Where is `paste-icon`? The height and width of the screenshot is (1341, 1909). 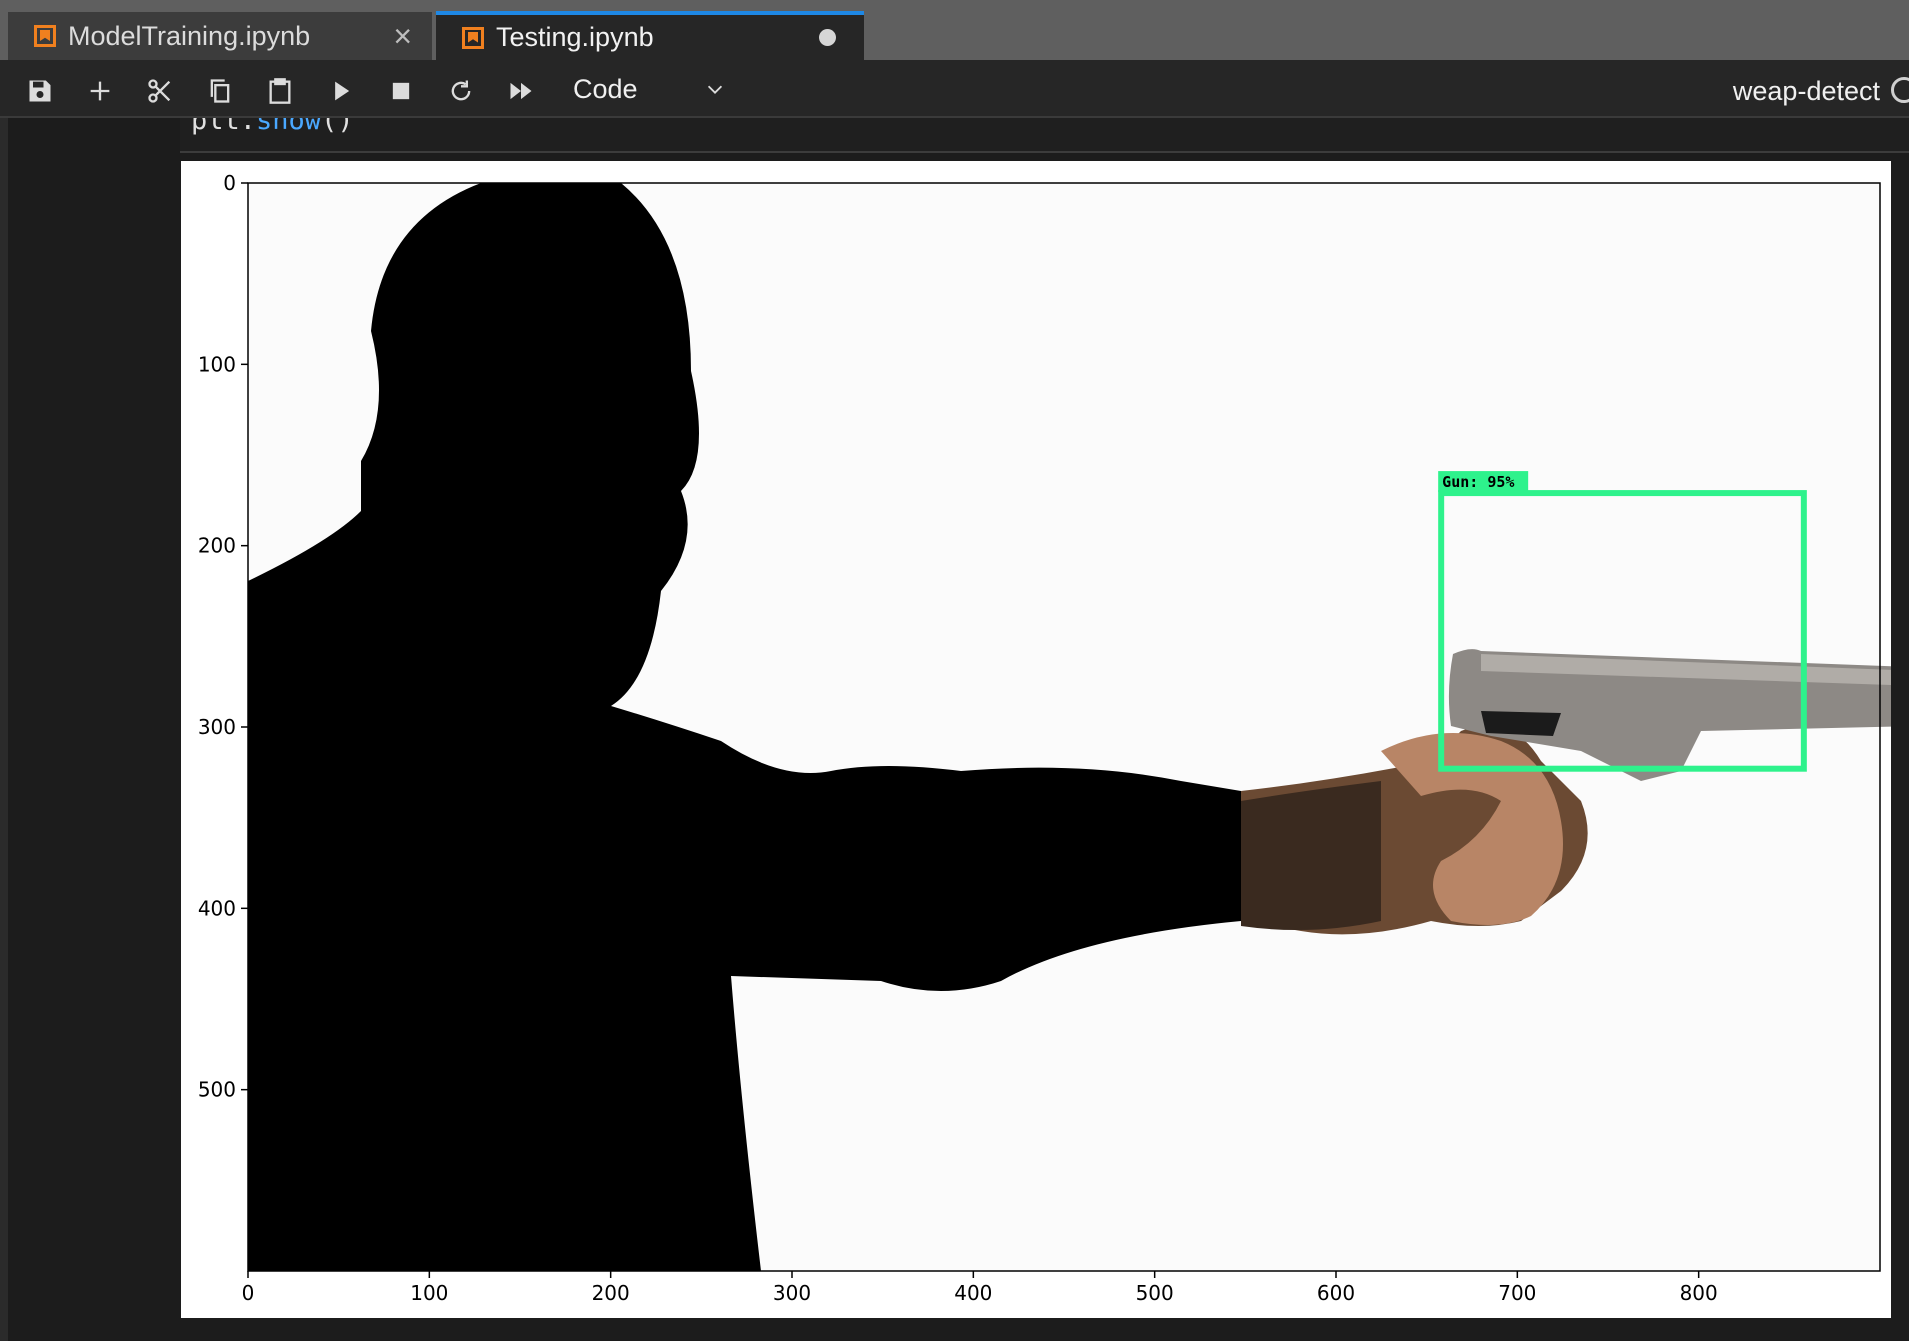 paste-icon is located at coordinates (280, 91).